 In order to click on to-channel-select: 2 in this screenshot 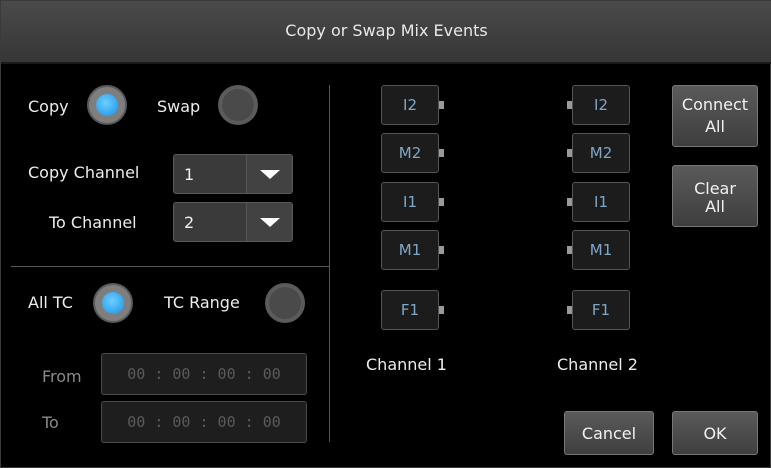, I will do `click(233, 222)`.